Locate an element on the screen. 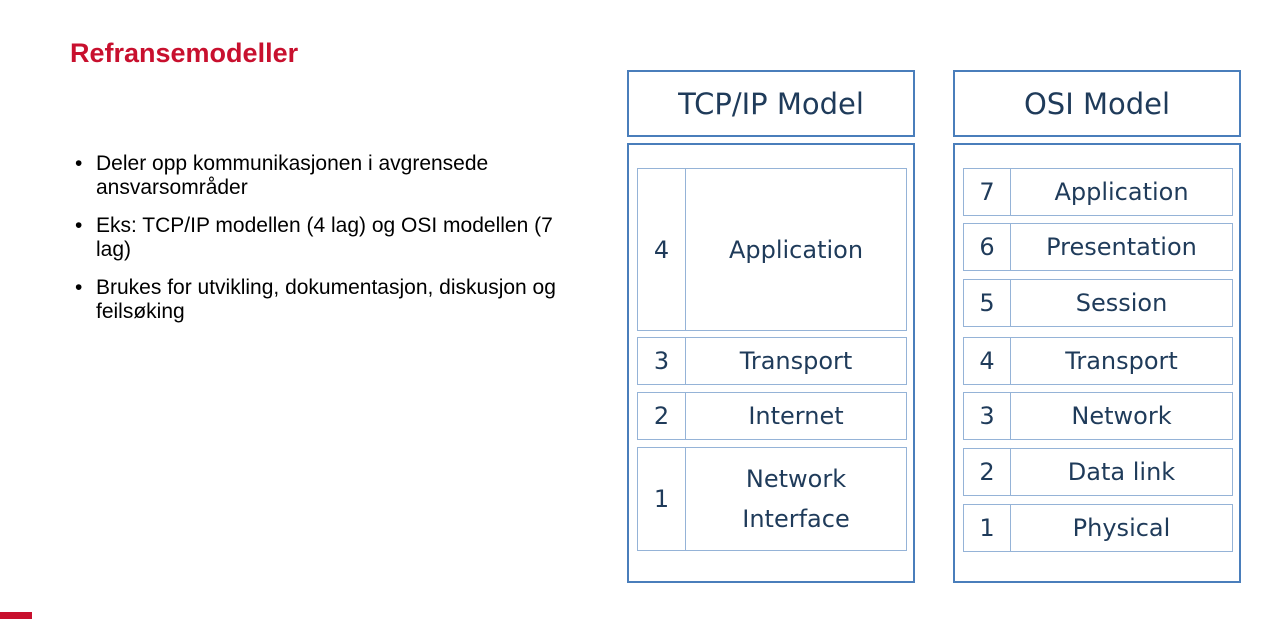 This screenshot has height=619, width=1278. osi-layer-physical: 1 Physical is located at coordinates (1098, 528).